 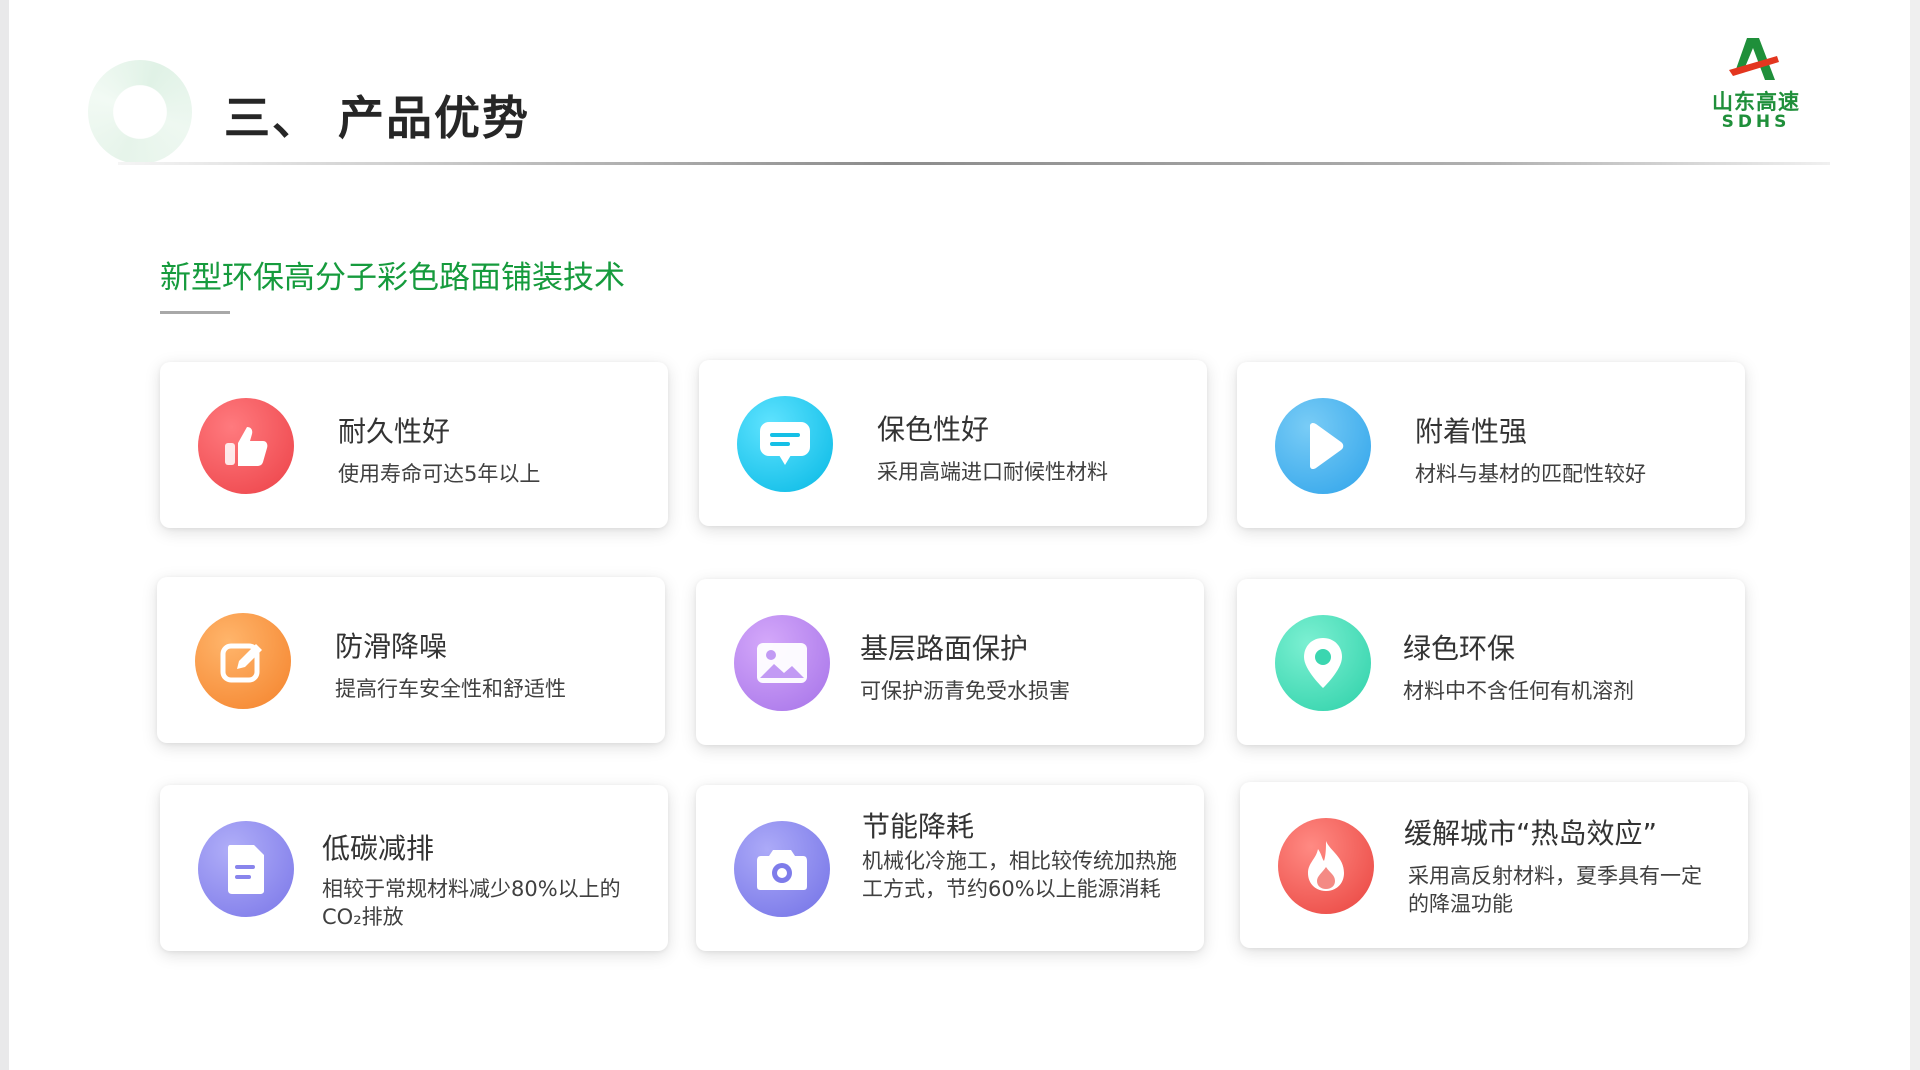 What do you see at coordinates (246, 869) in the screenshot?
I see `document-icon` at bounding box center [246, 869].